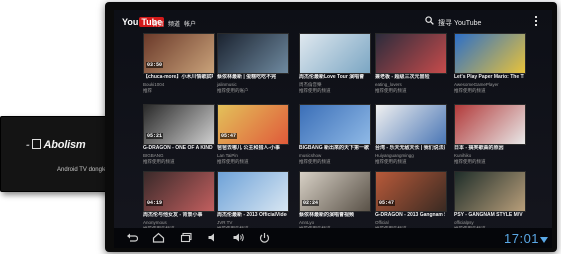 The width and height of the screenshot is (561, 254). I want to click on video-card: 日本 - 搞笑歌曲的原因 Kunihiko 推荐使用的频道, so click(490, 135).